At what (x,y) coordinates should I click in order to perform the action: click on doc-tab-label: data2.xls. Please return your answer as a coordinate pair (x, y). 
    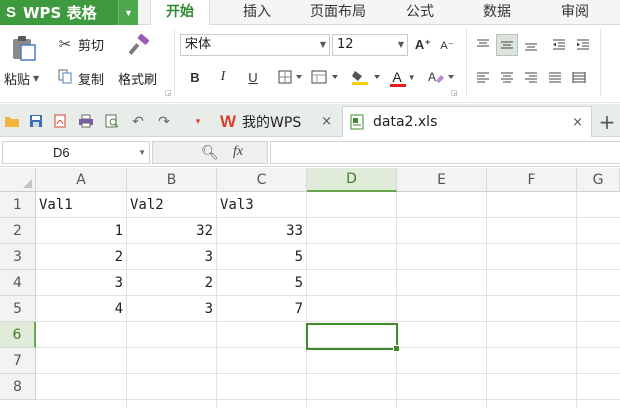
    Looking at the image, I should click on (405, 122).